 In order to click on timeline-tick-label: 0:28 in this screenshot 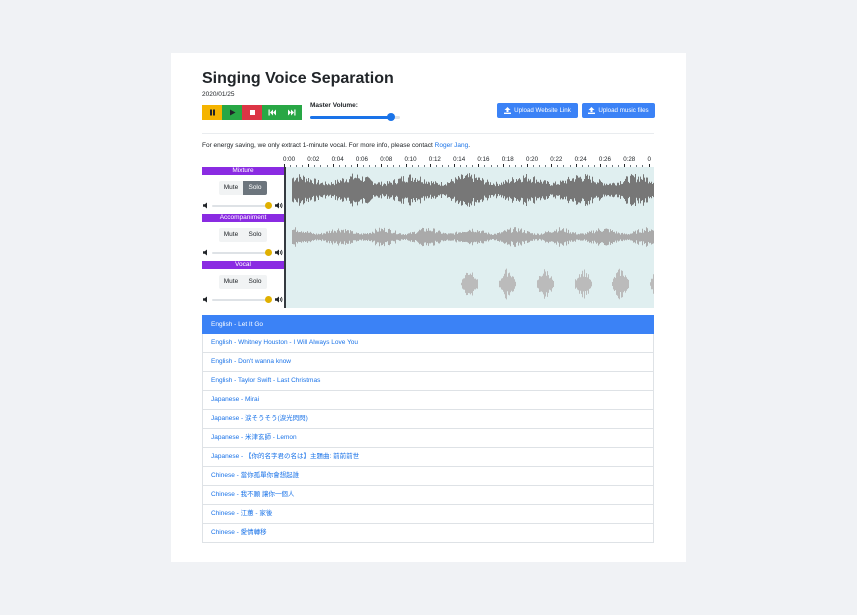, I will do `click(629, 159)`.